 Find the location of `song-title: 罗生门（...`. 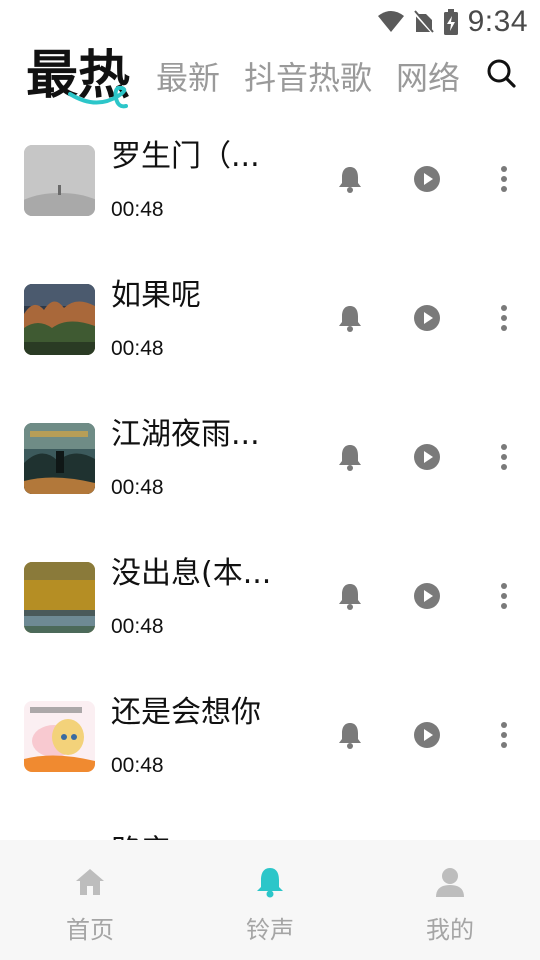

song-title: 罗生门（... is located at coordinates (185, 156).